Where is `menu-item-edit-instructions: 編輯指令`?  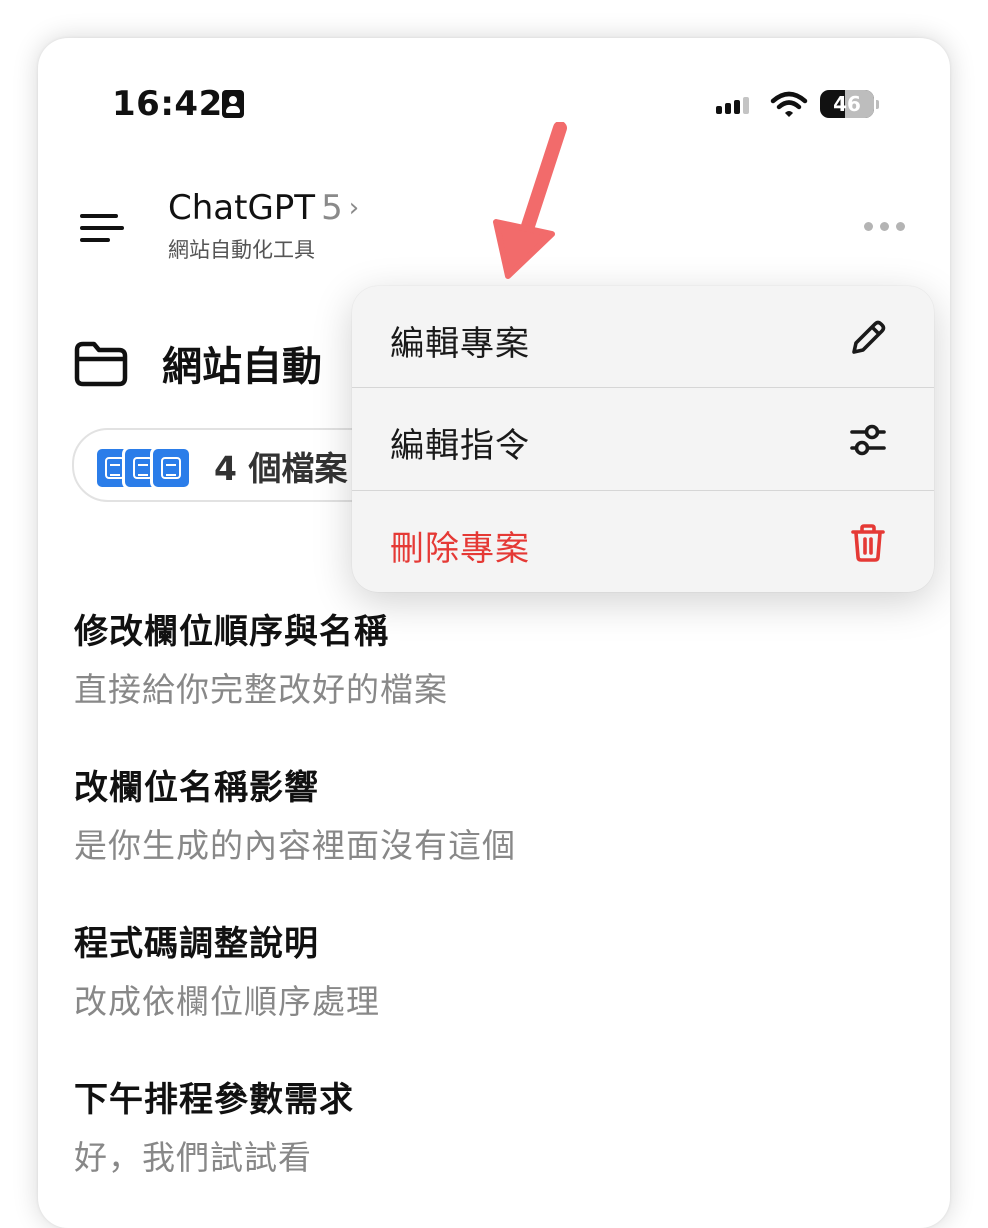 menu-item-edit-instructions: 編輯指令 is located at coordinates (643, 438).